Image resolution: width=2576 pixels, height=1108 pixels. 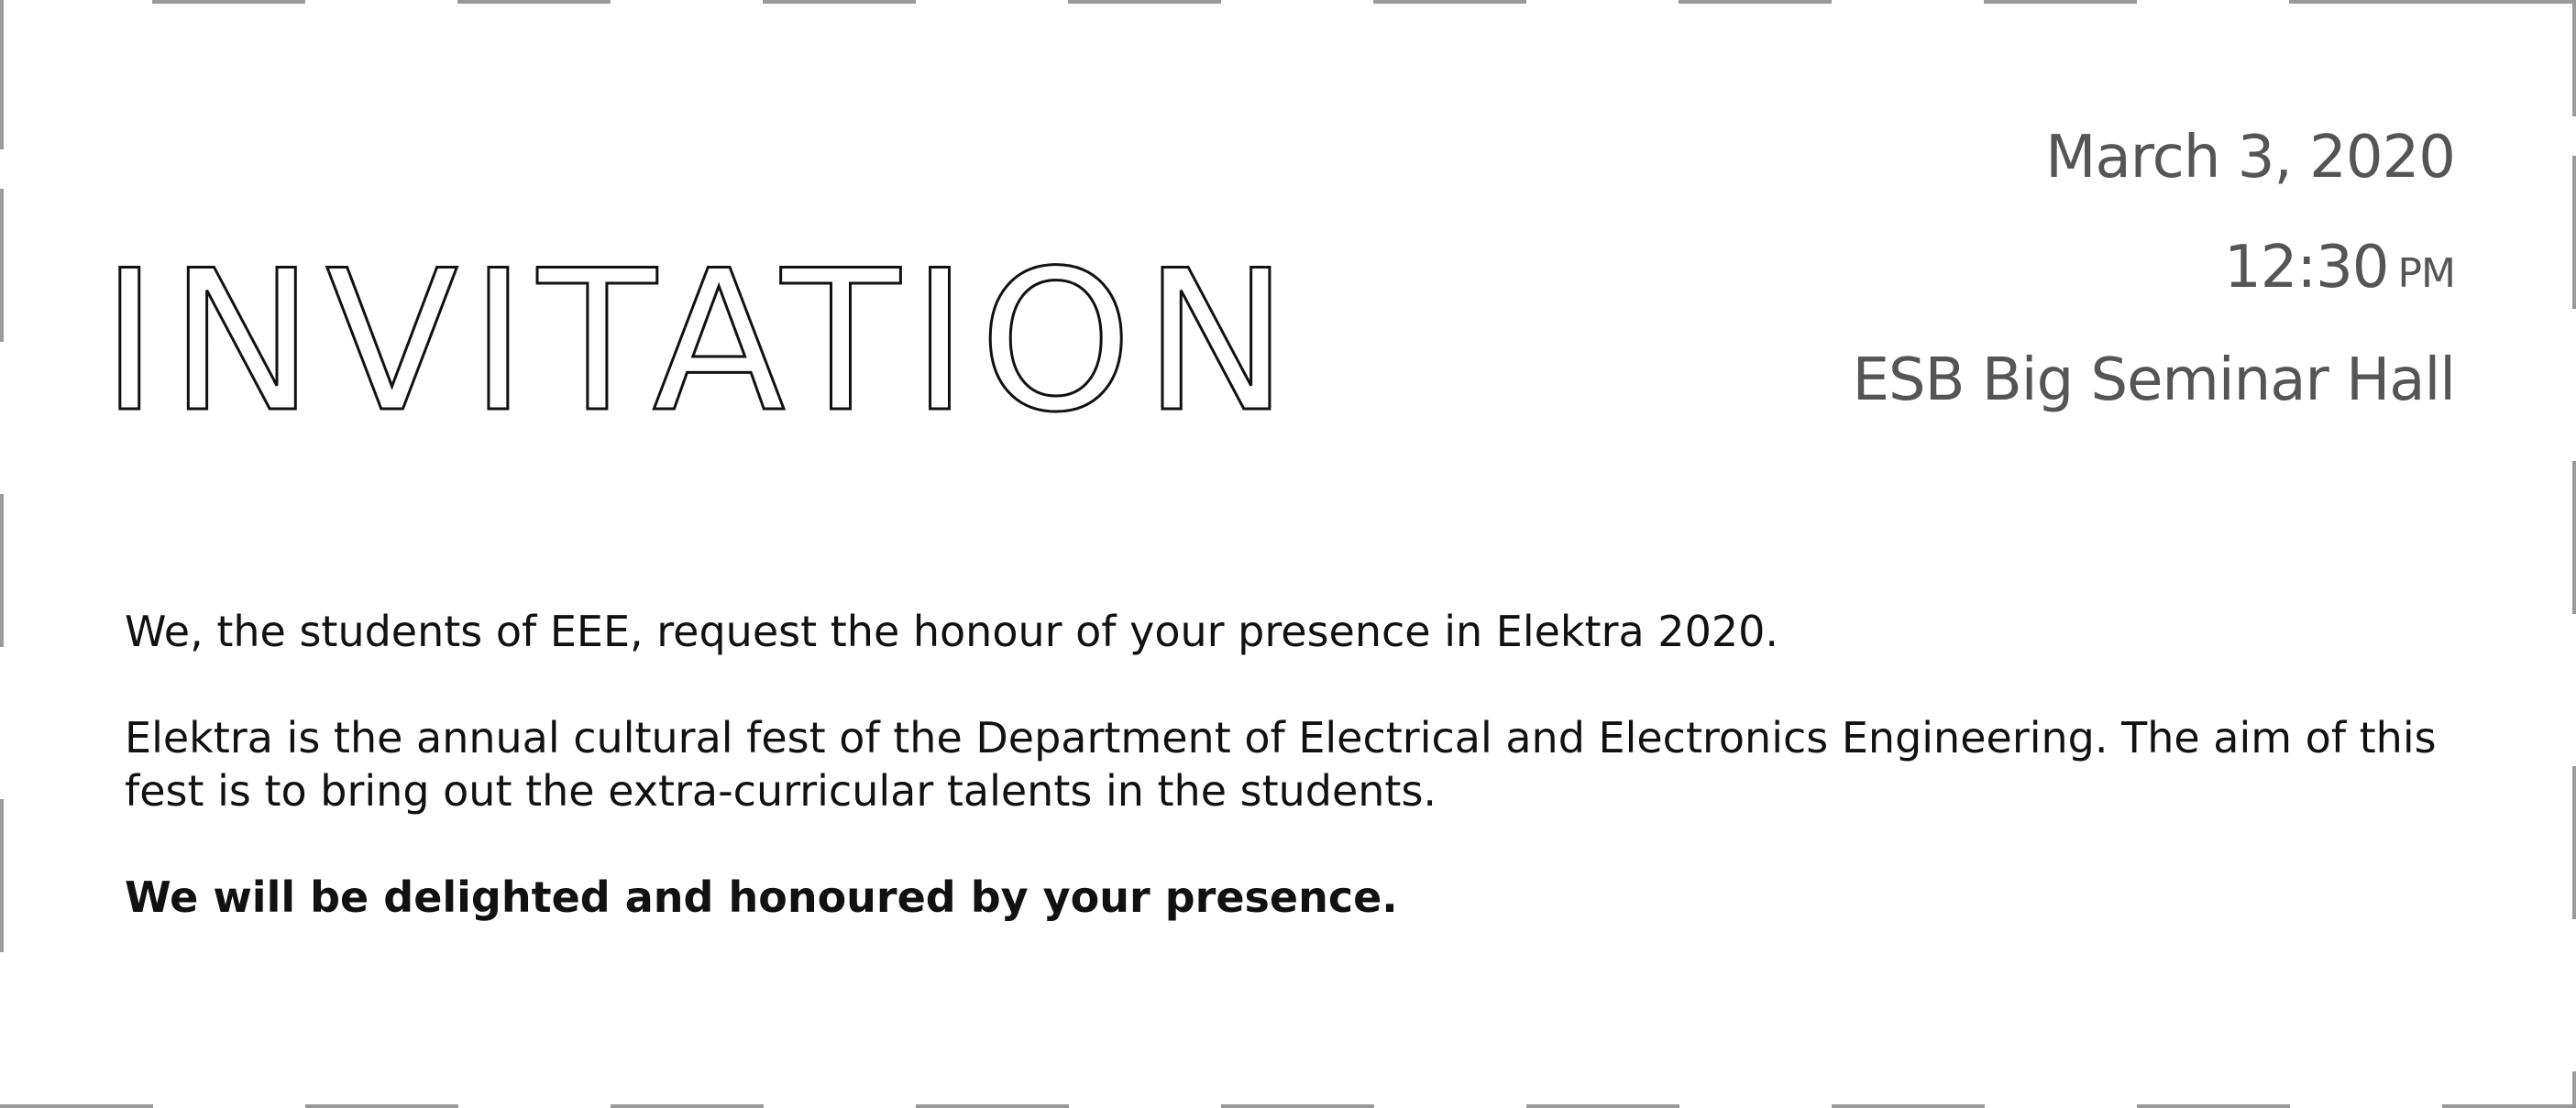 I want to click on dashed-border-top, so click(x=1288, y=2).